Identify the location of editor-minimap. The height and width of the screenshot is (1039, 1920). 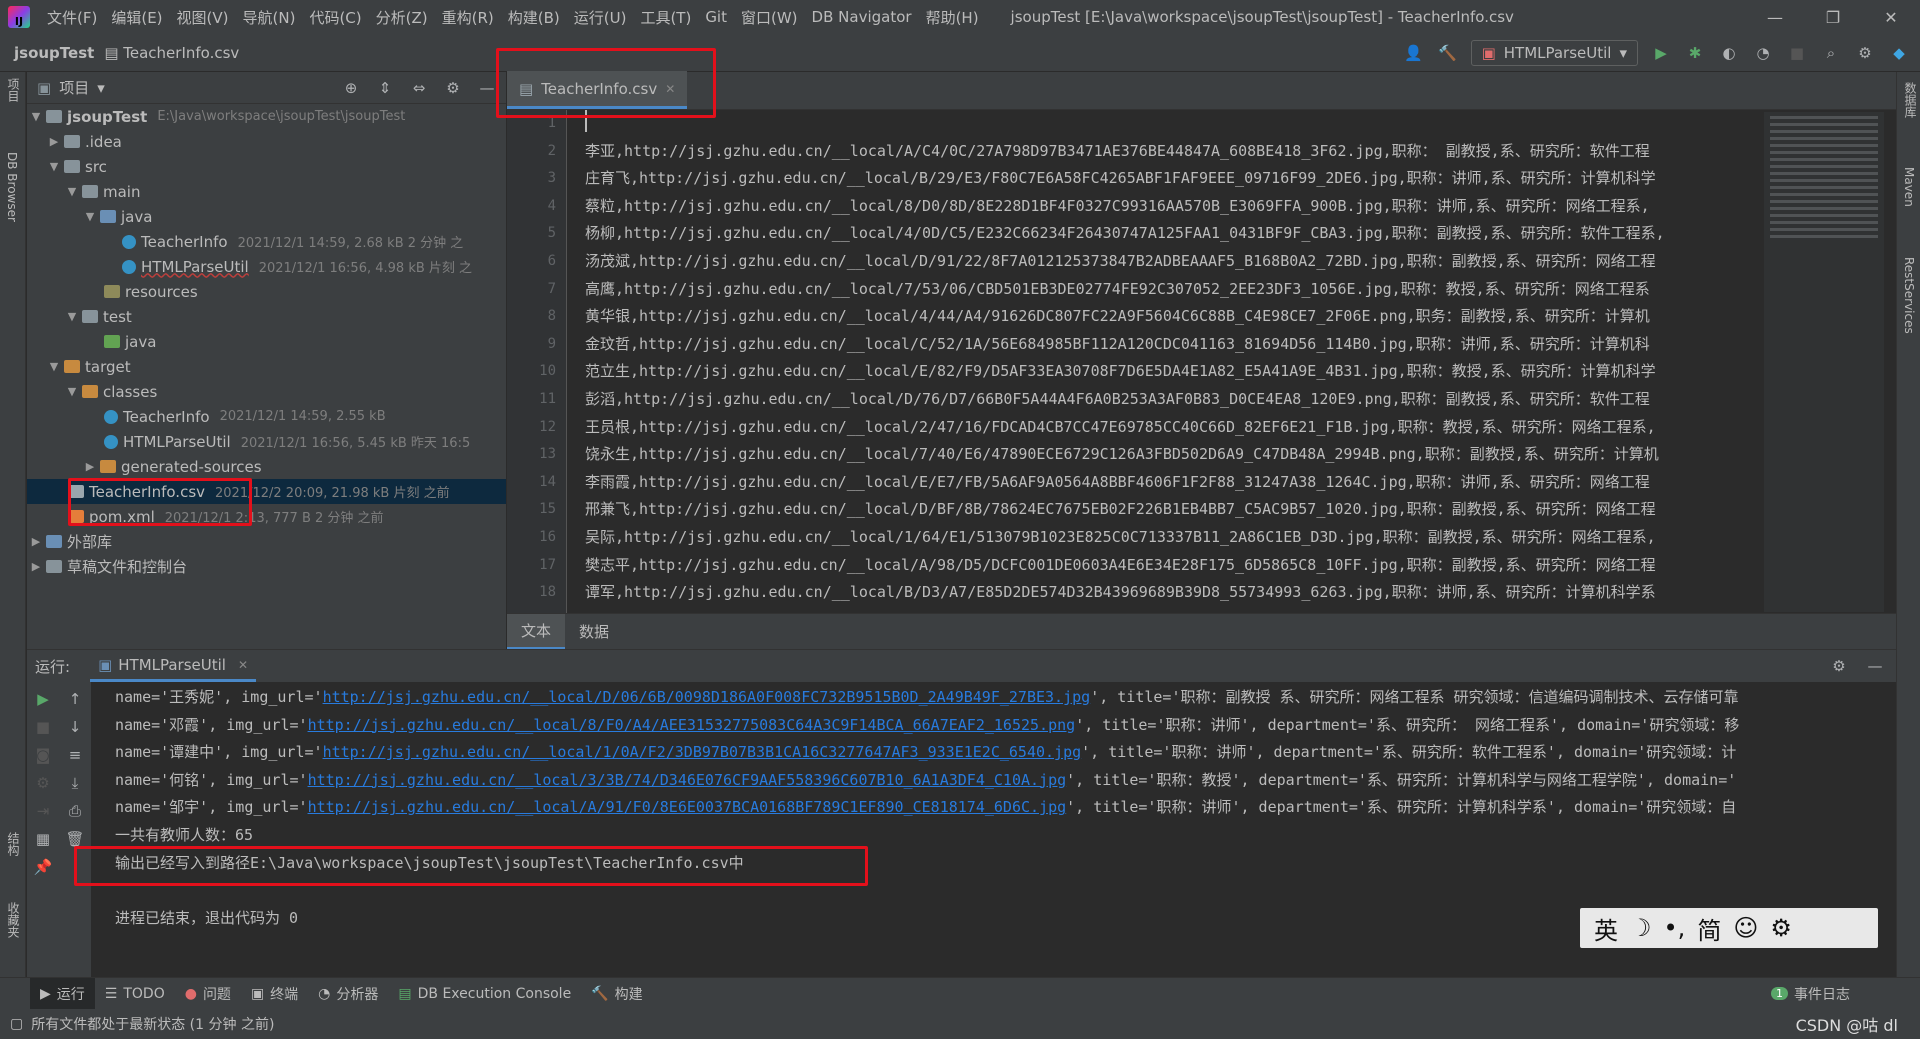
(1824, 362).